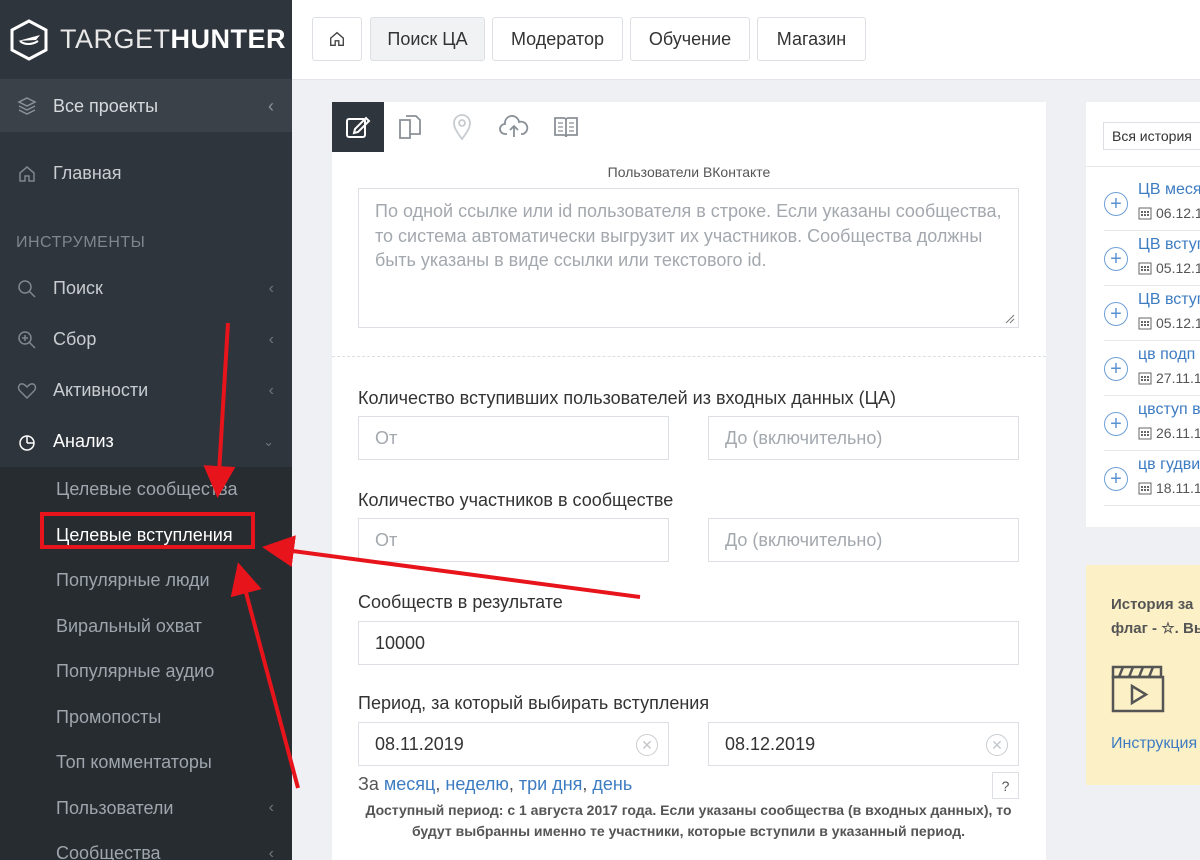 This screenshot has height=860, width=1200. What do you see at coordinates (551, 784) in the screenshot?
I see `period-three-days-link: три дня` at bounding box center [551, 784].